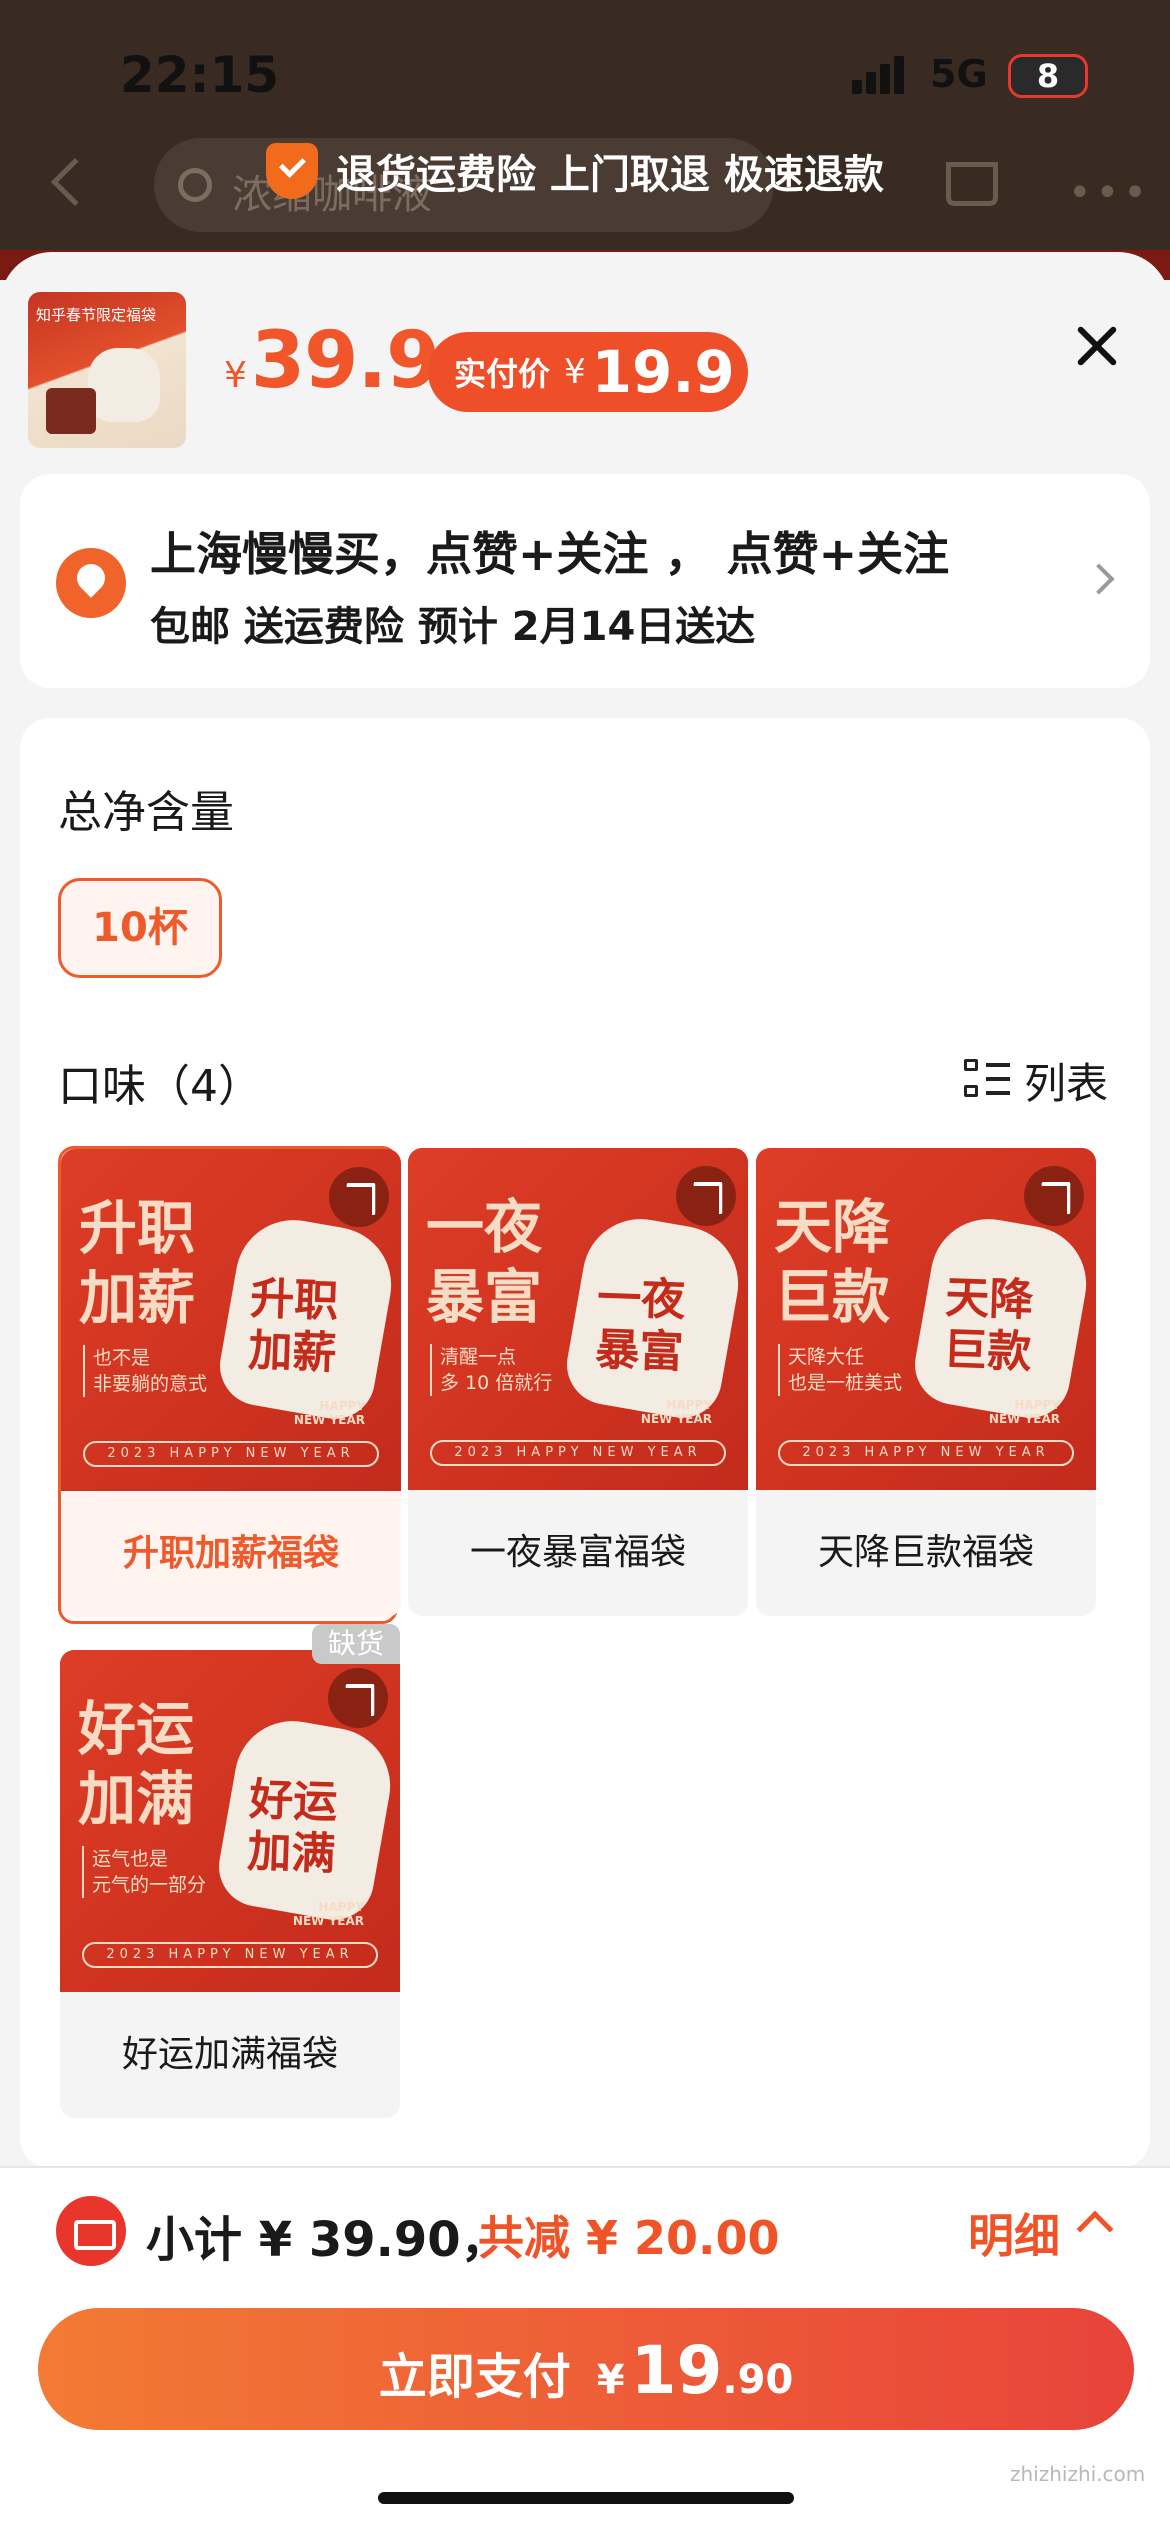 The height and width of the screenshot is (2532, 1170). What do you see at coordinates (586, 2498) in the screenshot?
I see `home-indicator` at bounding box center [586, 2498].